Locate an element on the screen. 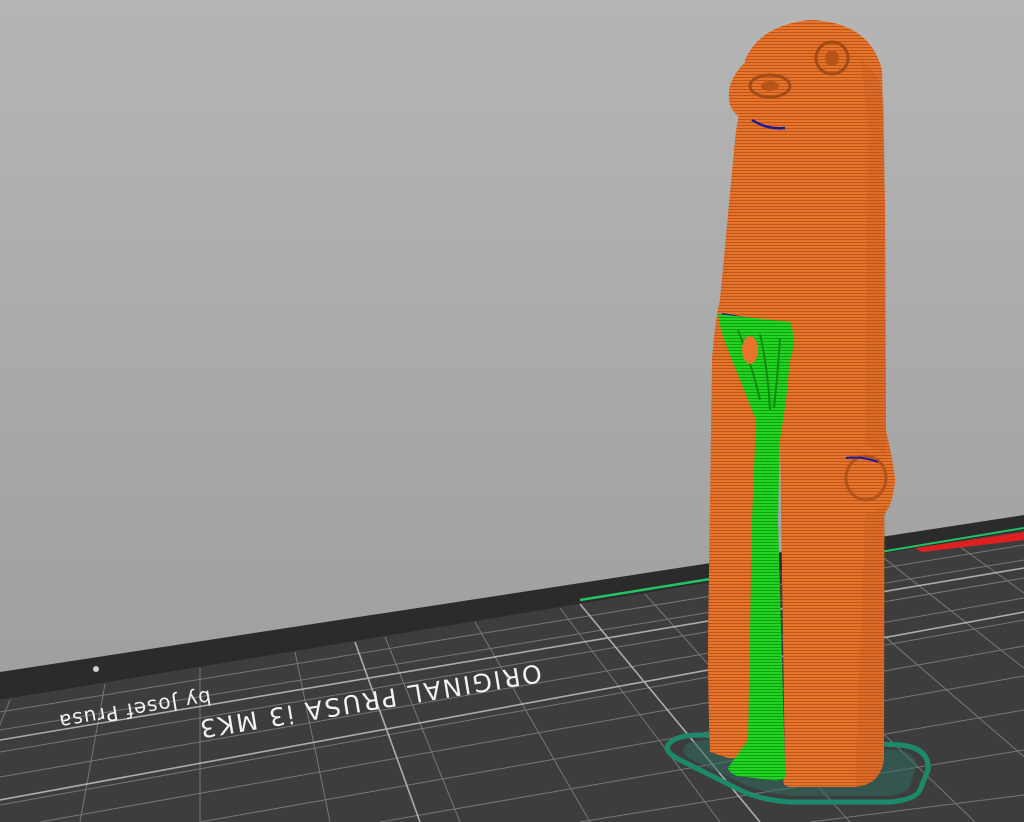 This screenshot has height=822, width=1024. model-eye-left-inner is located at coordinates (770, 86).